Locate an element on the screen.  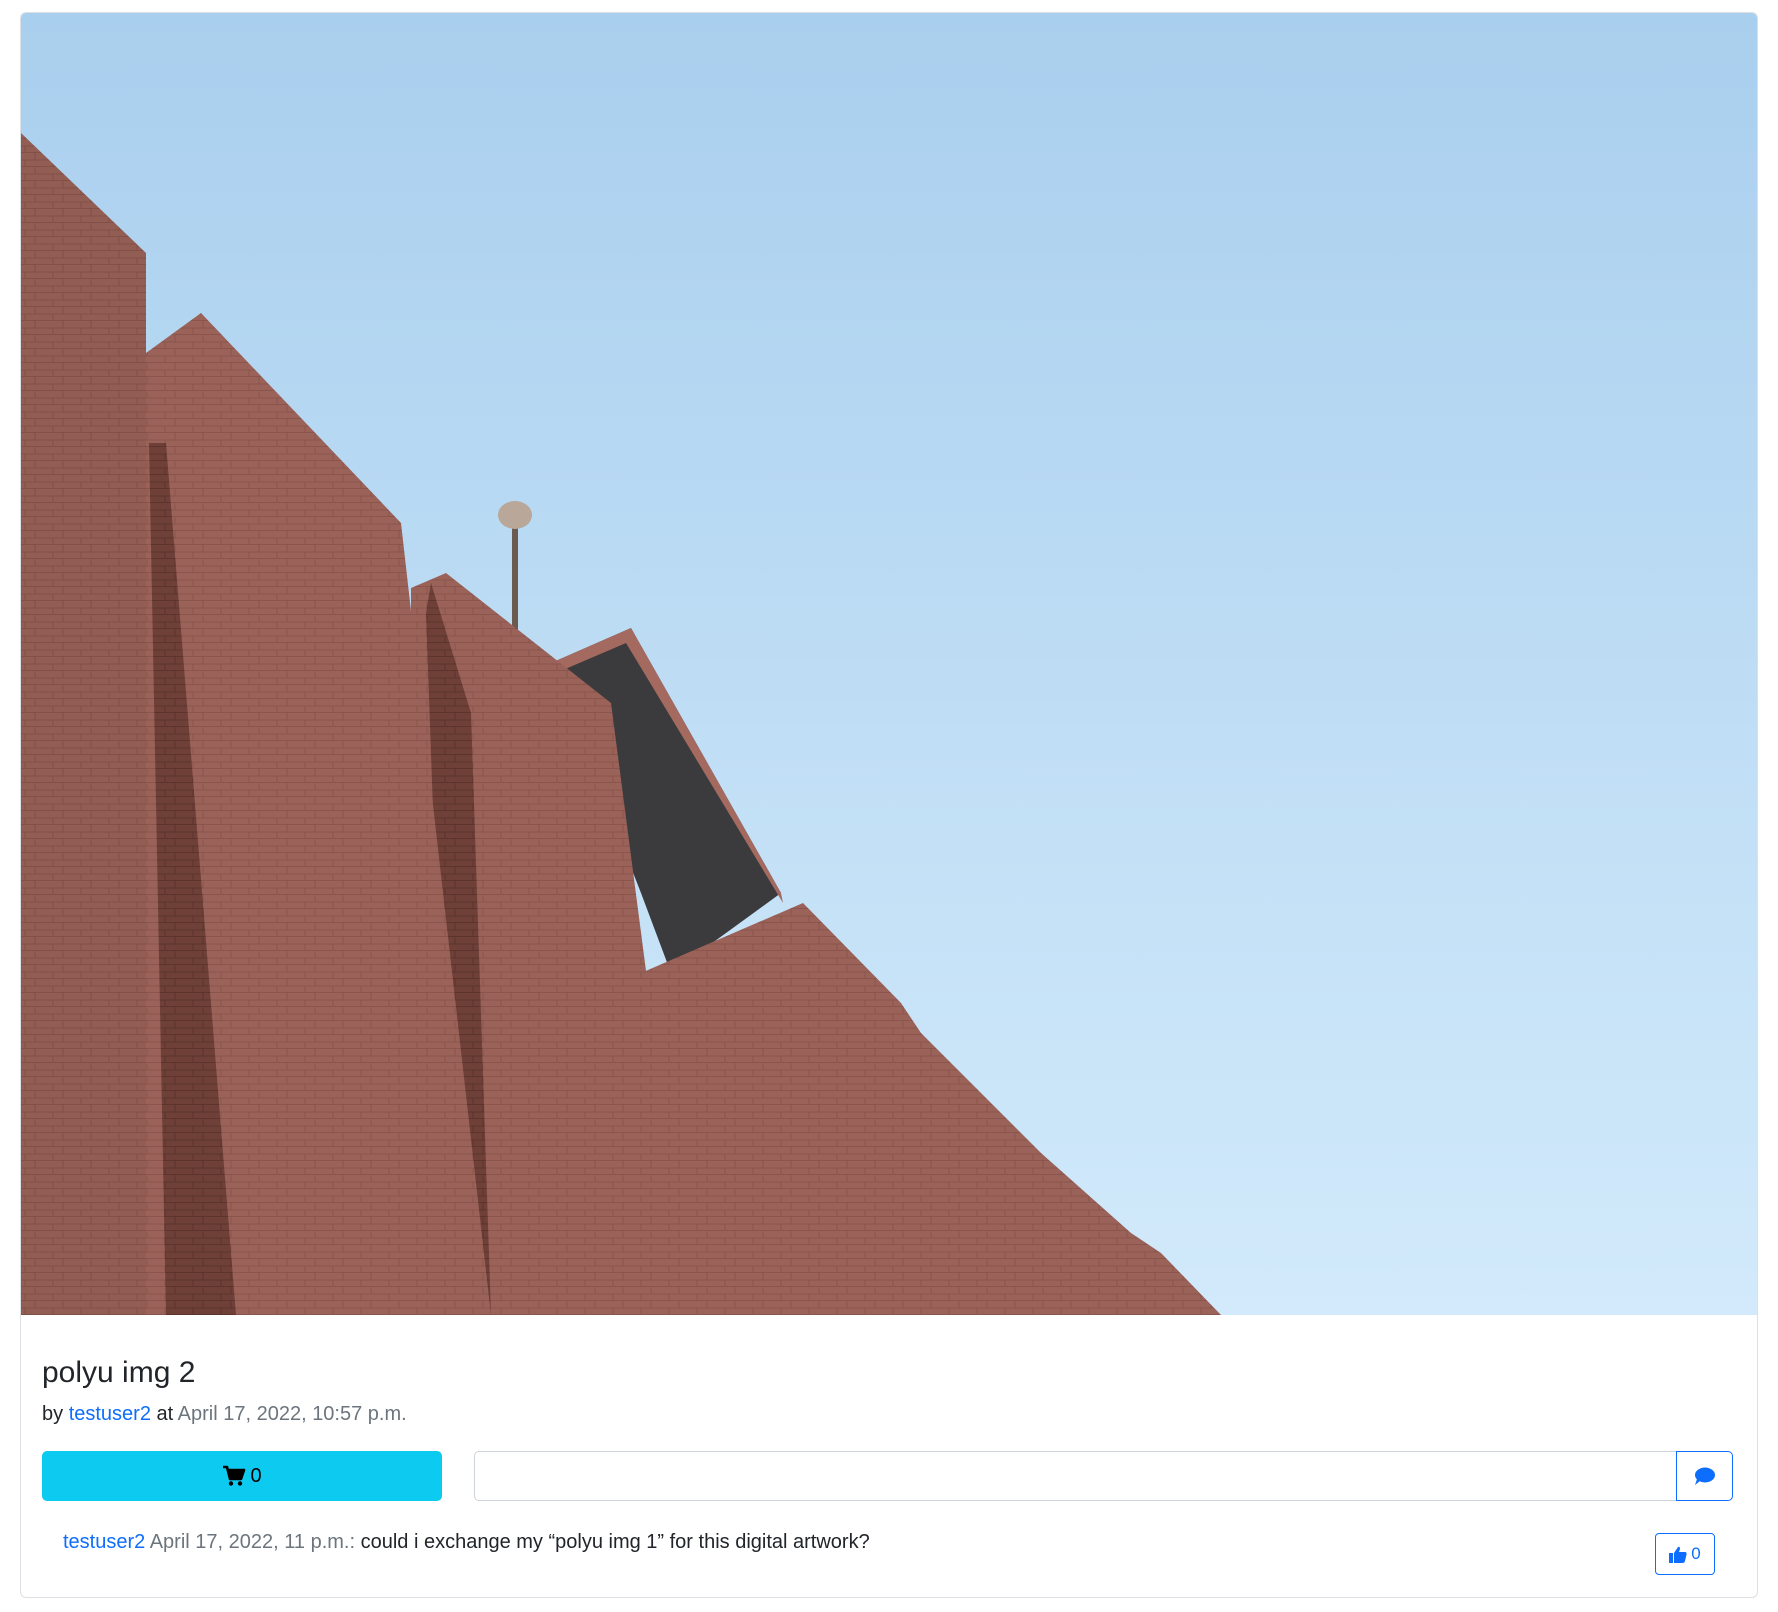
post-comment-button is located at coordinates (1704, 1476).